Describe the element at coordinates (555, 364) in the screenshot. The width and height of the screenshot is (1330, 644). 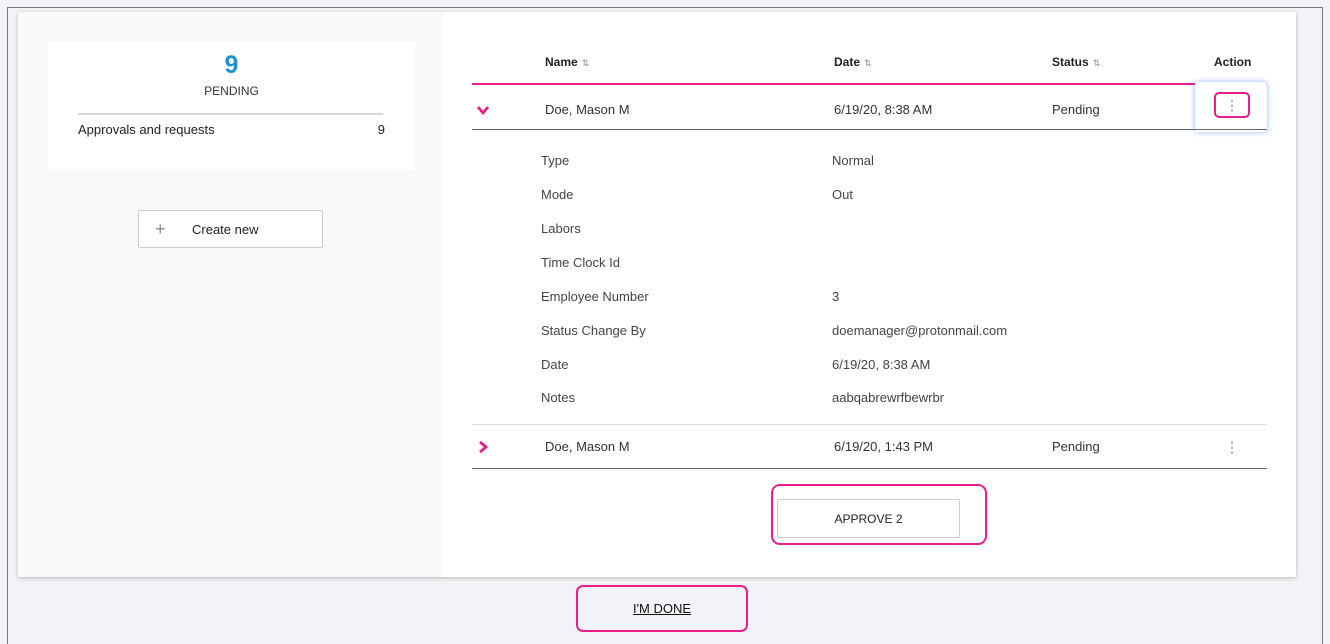
I see `detail-label: Date` at that location.